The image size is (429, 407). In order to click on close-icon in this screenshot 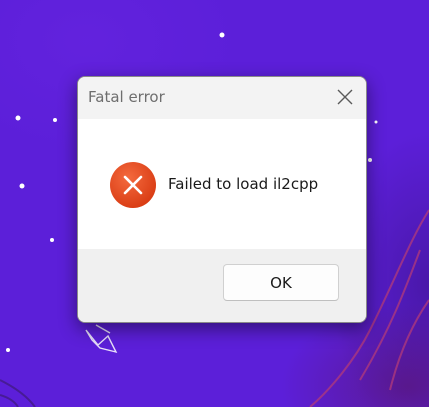, I will do `click(345, 97)`.